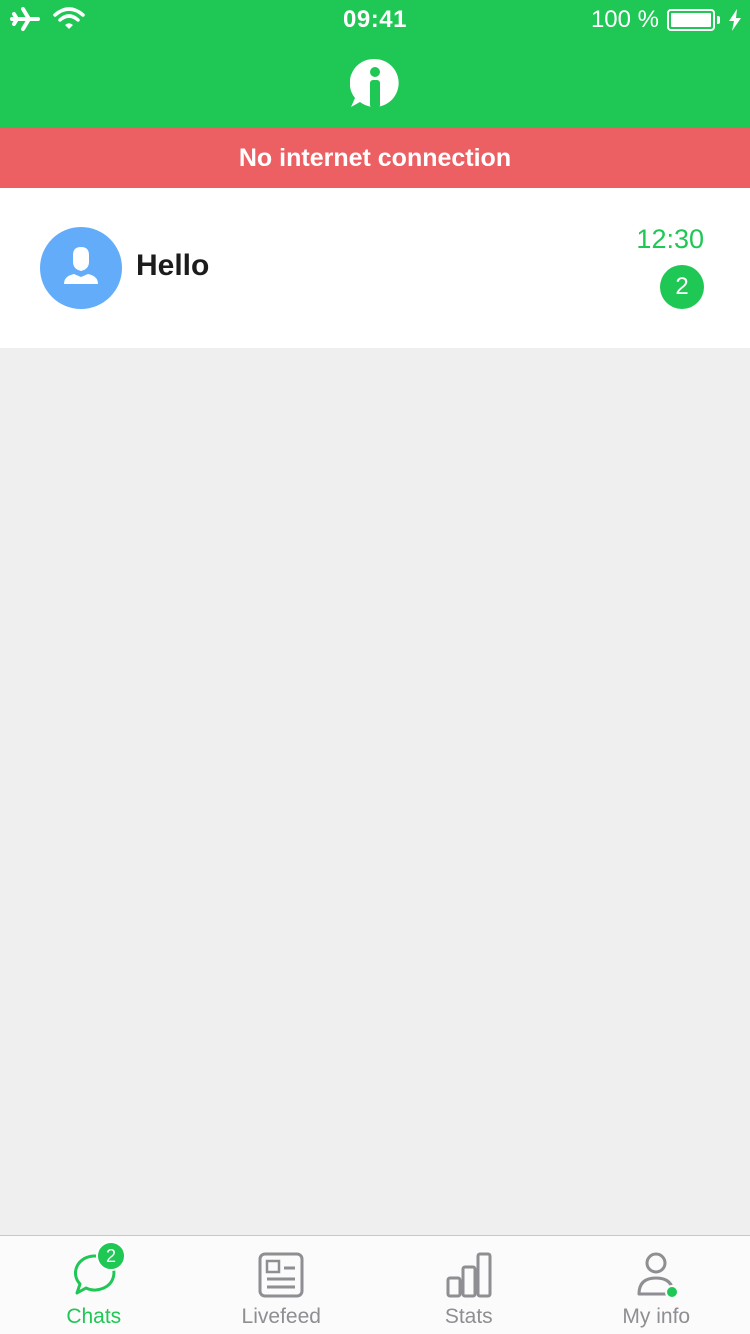 The height and width of the screenshot is (1334, 750). I want to click on tab-bar: 2 Chats Livefeed Stats My info, so click(375, 1284).